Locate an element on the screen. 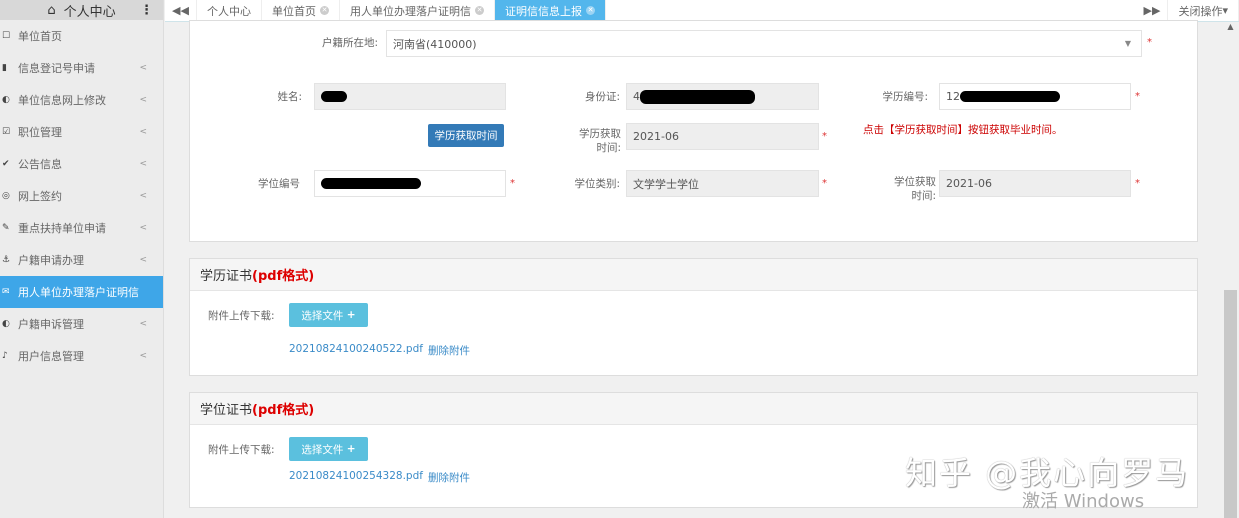  sidebar-item: ⚓ 户籍申请办理 < is located at coordinates (81, 260).